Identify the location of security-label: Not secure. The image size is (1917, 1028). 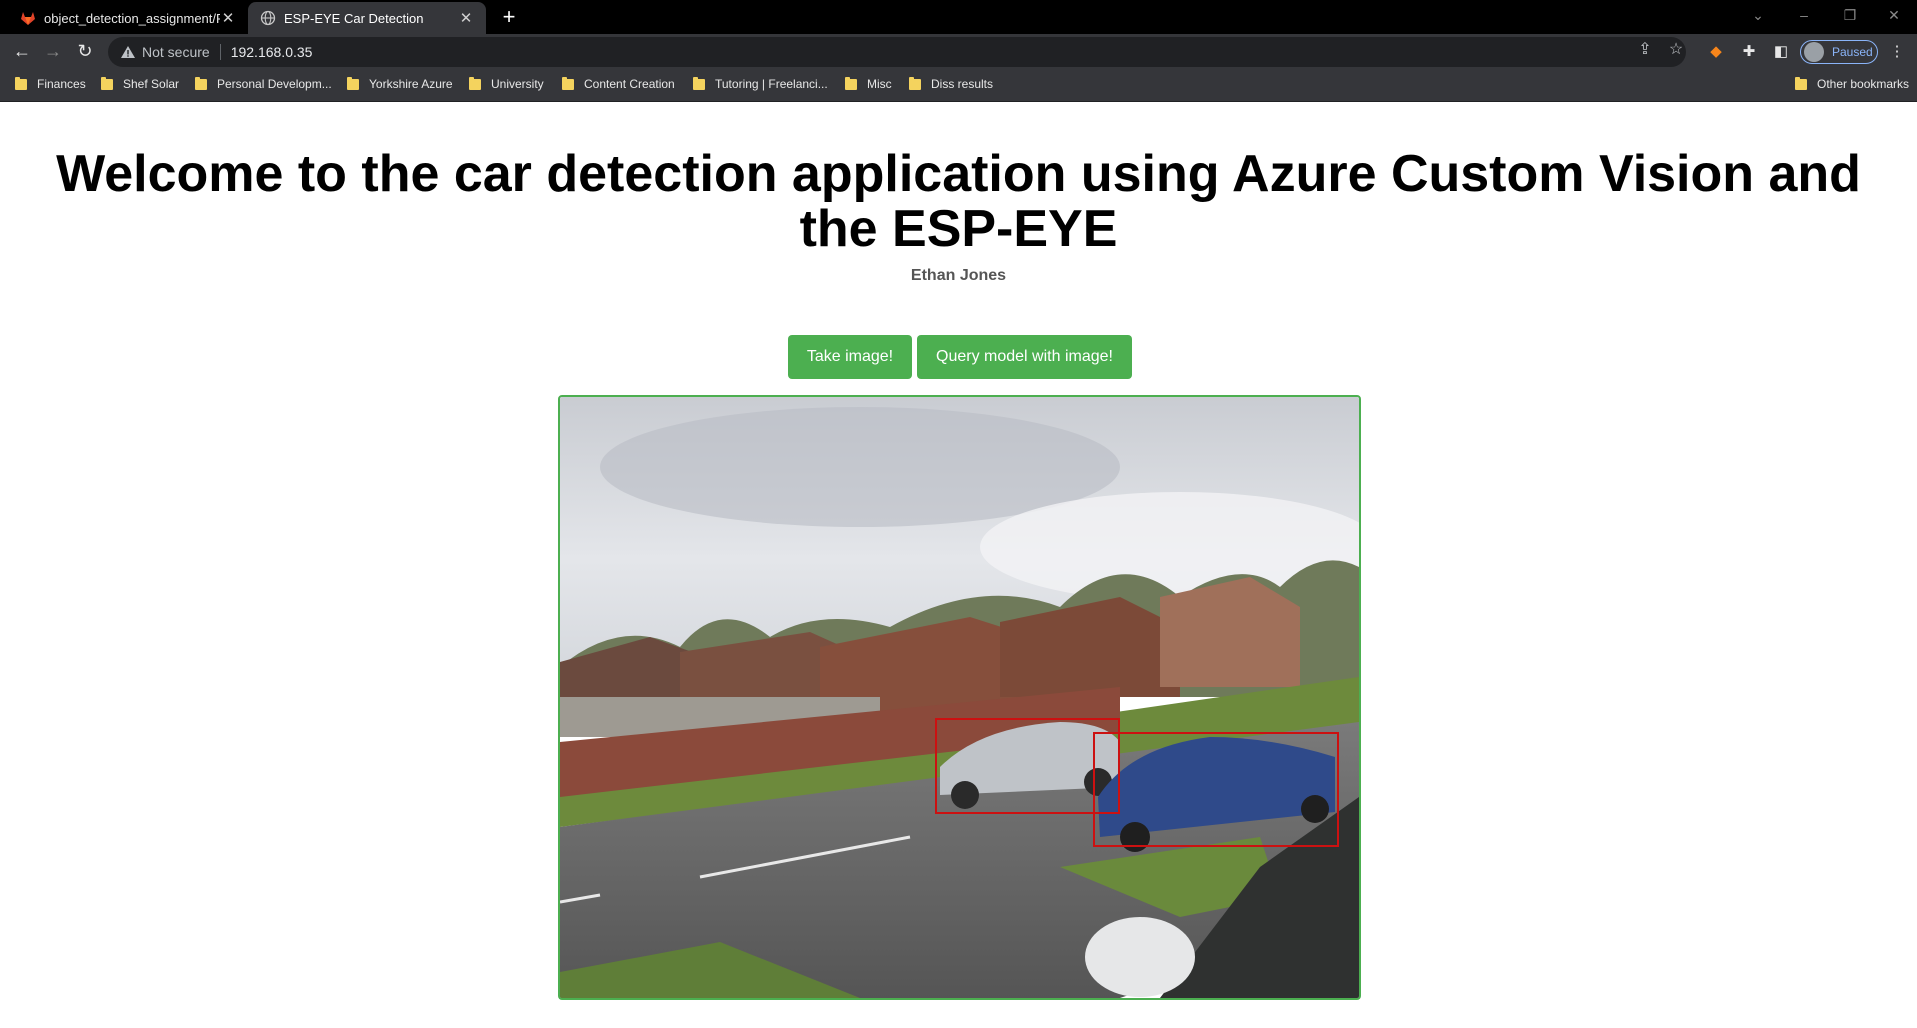
(176, 52).